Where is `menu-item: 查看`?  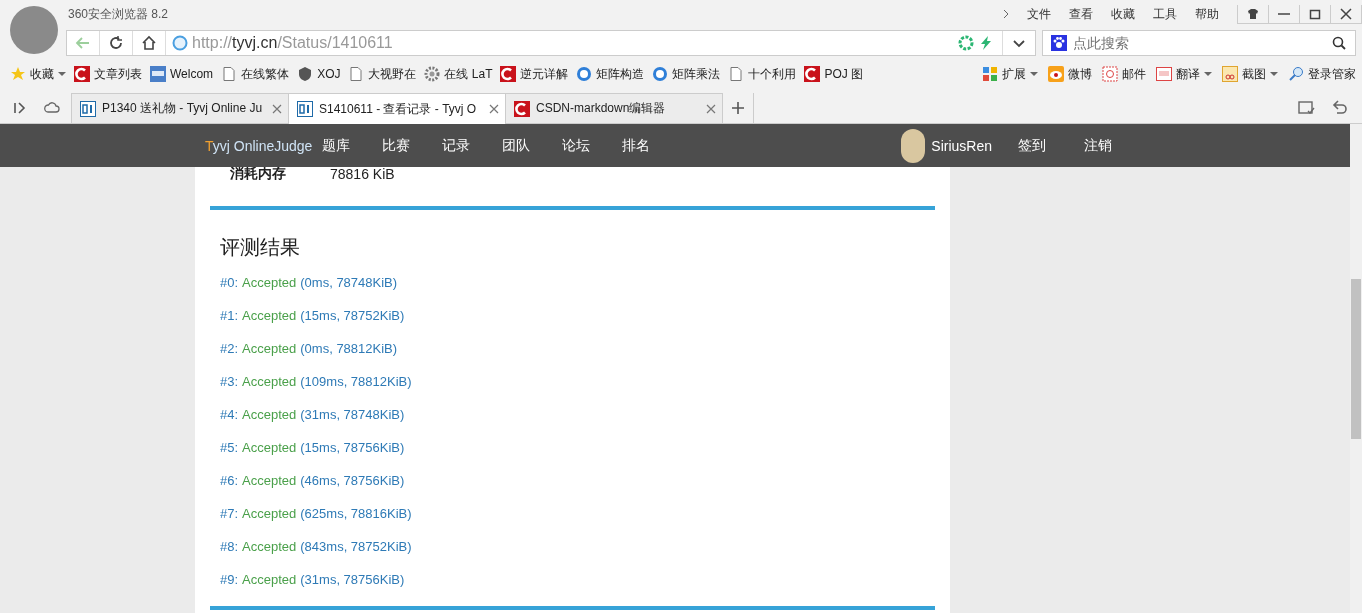
menu-item: 查看 is located at coordinates (1081, 14).